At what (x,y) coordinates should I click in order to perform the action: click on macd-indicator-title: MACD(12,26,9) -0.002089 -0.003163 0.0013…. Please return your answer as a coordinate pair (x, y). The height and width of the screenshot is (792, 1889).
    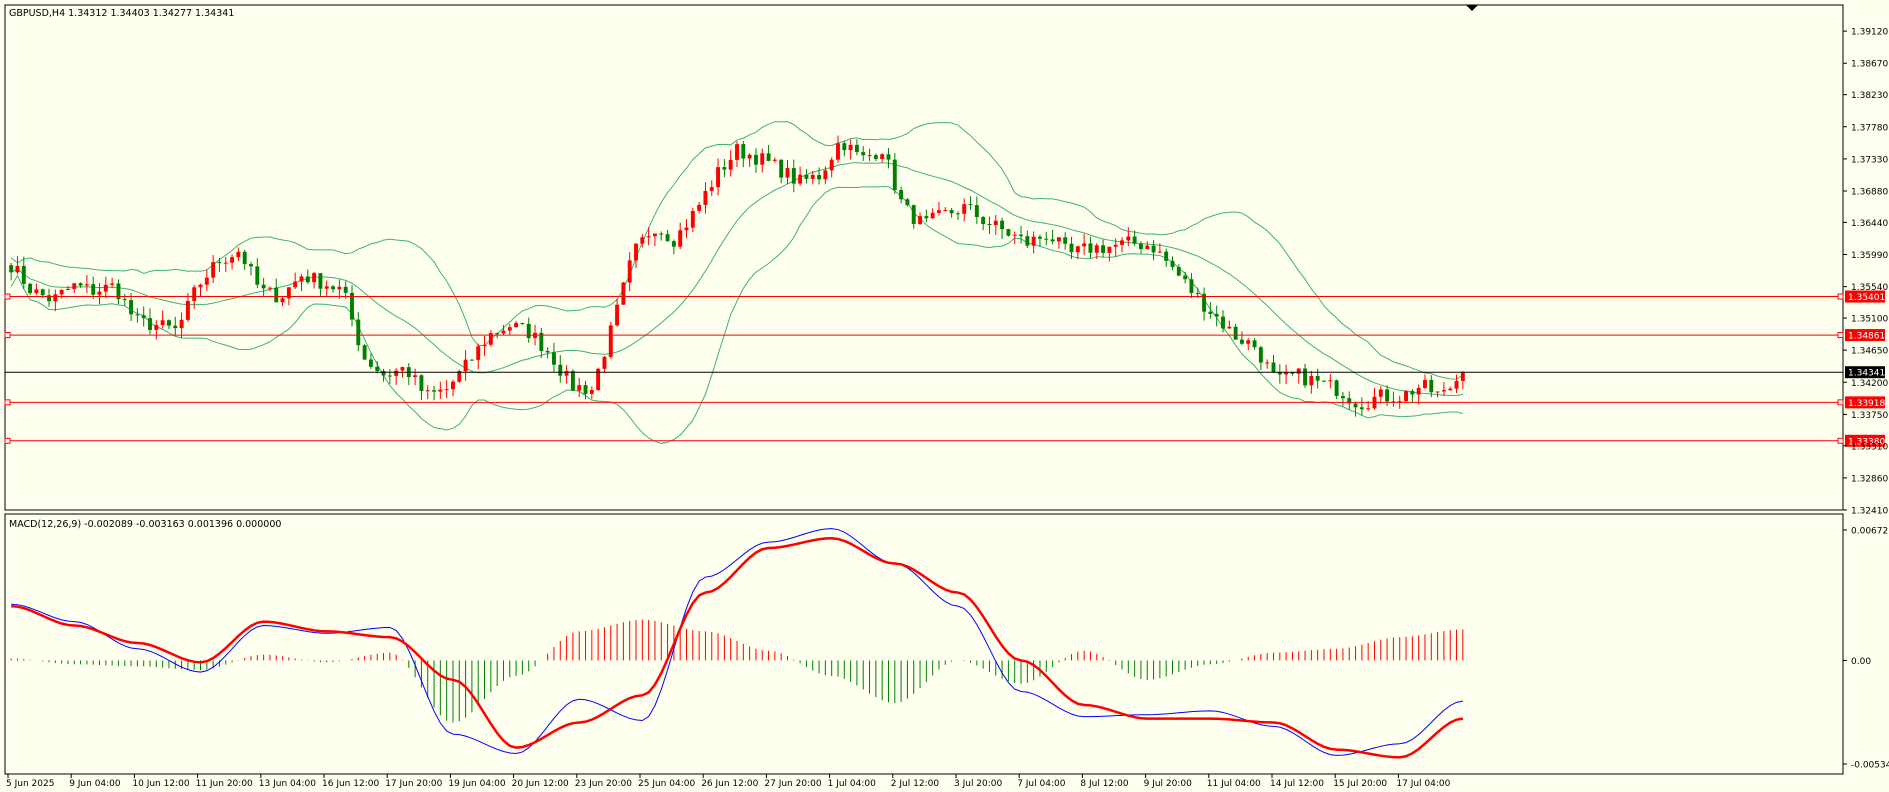
    Looking at the image, I should click on (145, 524).